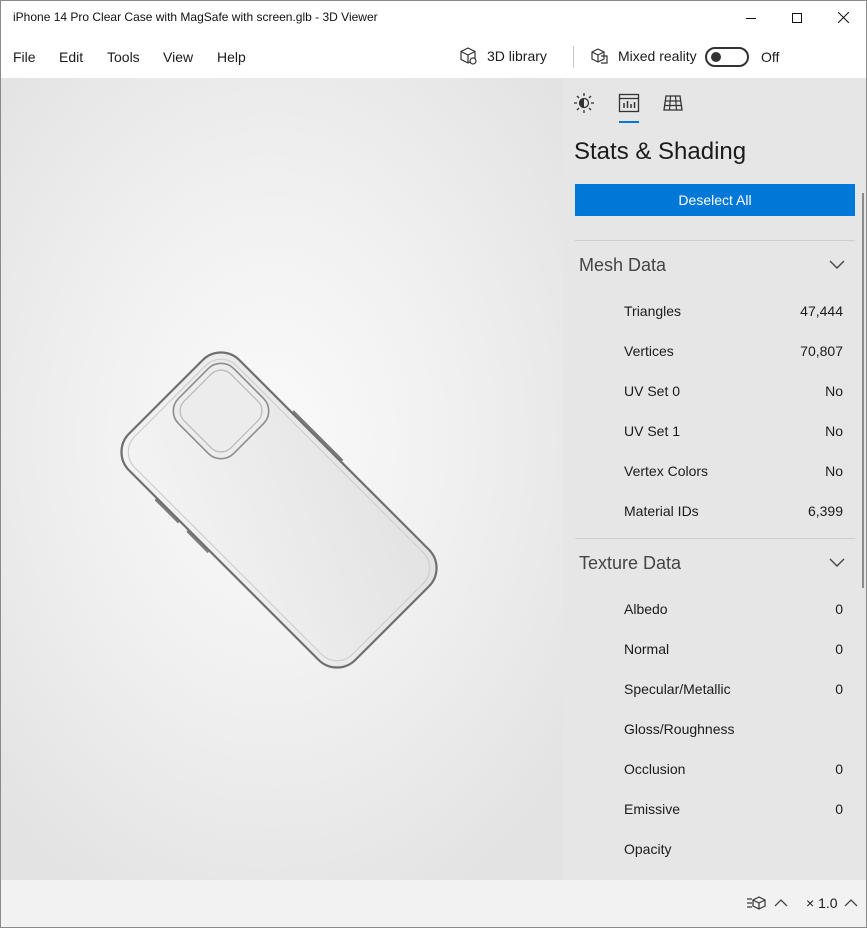  I want to click on mixed-reality-button: Mixed reality, so click(643, 56).